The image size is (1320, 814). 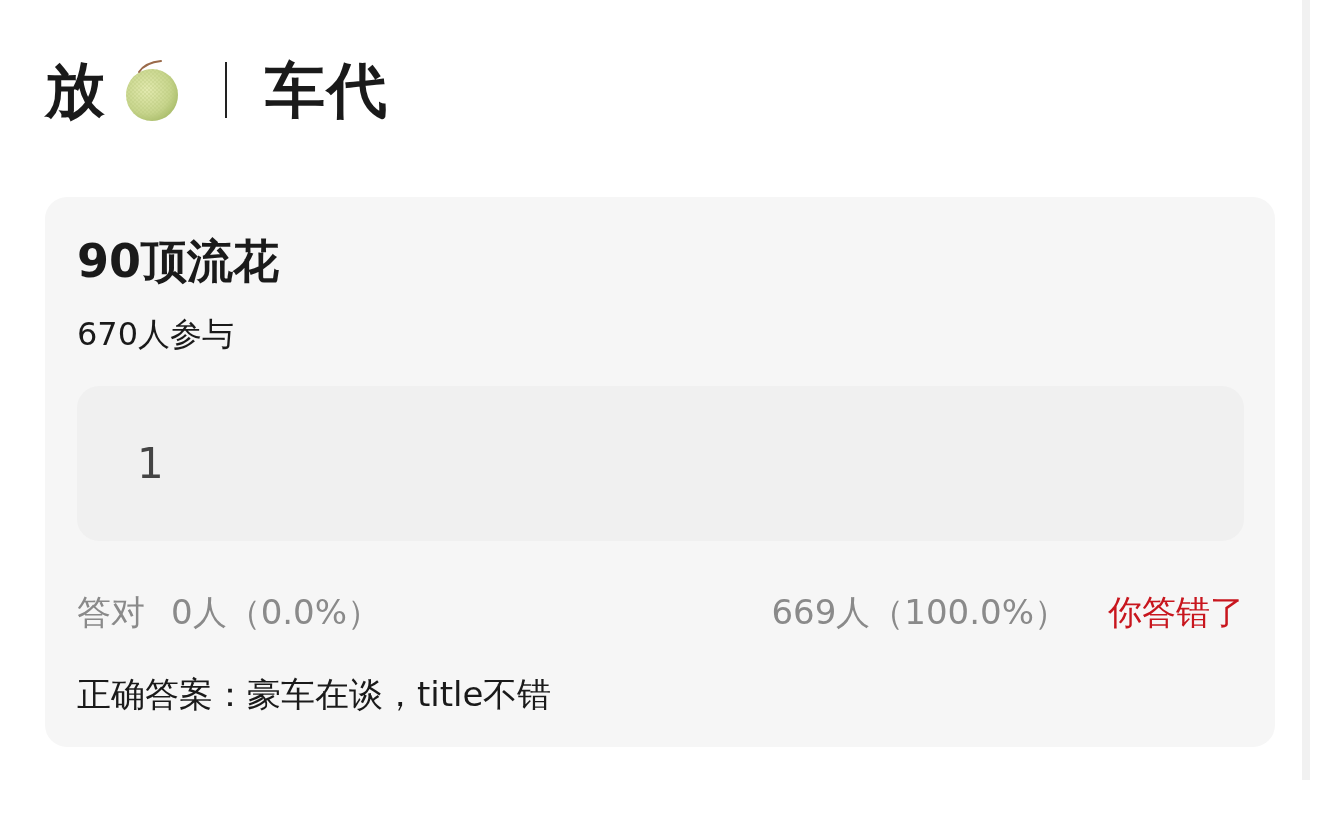 What do you see at coordinates (111, 612) in the screenshot?
I see `correct-label: 答对` at bounding box center [111, 612].